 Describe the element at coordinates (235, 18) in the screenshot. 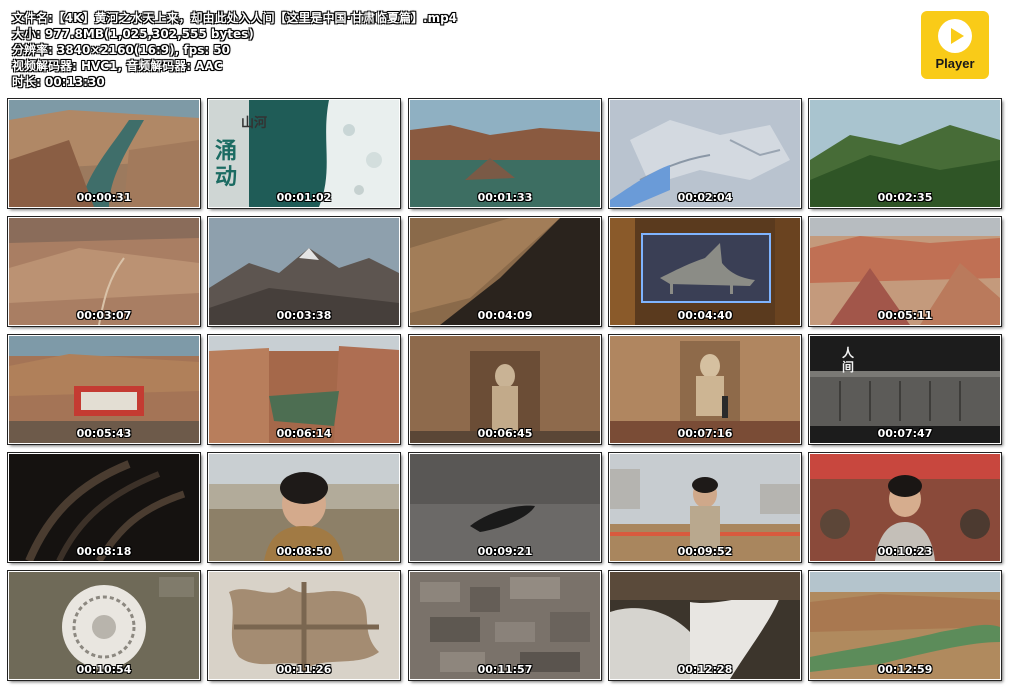

I see `file-name: 文件名:【4K】黄河之水天上来，却由此处入人间【这里是中国·甘肃临夏篇】.mp4` at that location.